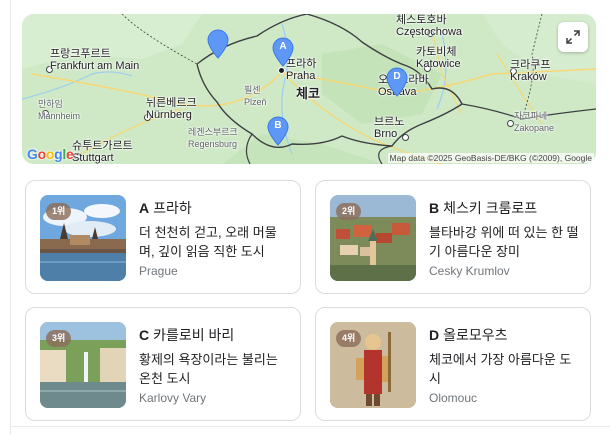 The image size is (610, 435). I want to click on place-title: C 카를로비 바리, so click(187, 335).